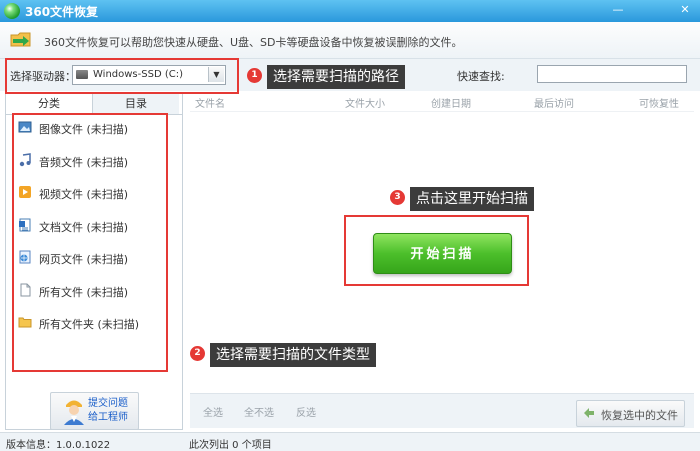 This screenshot has height=451, width=700. I want to click on column-header-recoverability: 可恢复性, so click(659, 102).